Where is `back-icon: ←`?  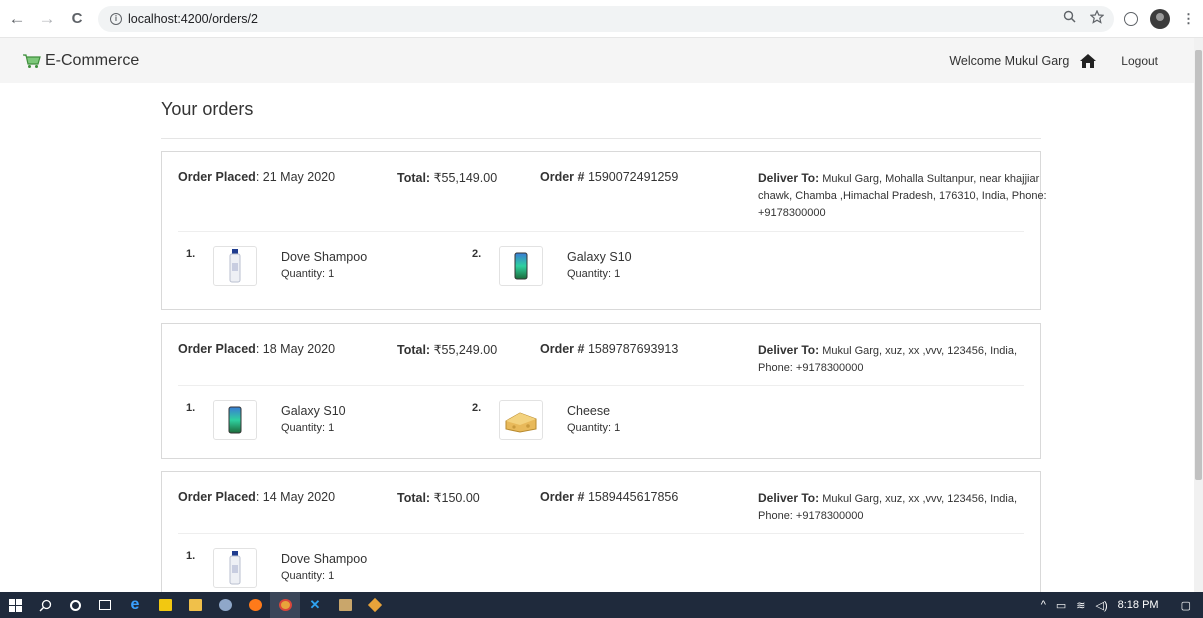
back-icon: ← is located at coordinates (17, 19).